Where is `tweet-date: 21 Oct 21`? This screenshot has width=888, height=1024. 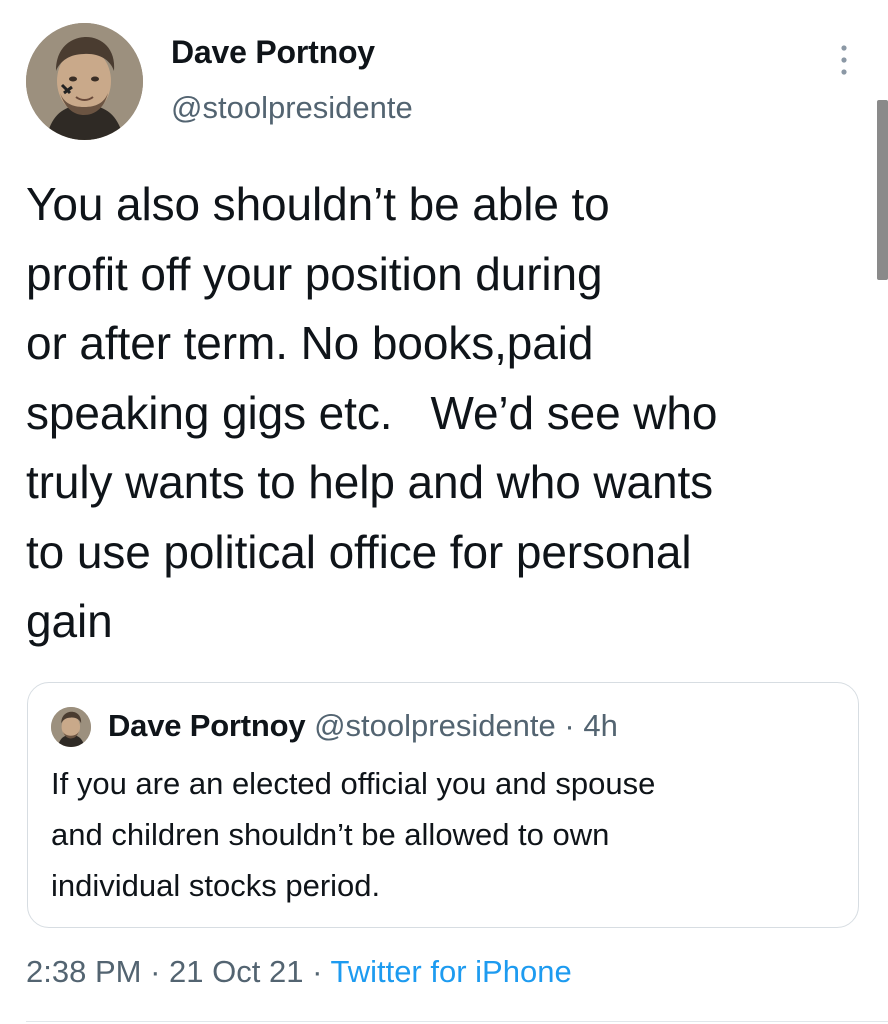 tweet-date: 21 Oct 21 is located at coordinates (236, 971).